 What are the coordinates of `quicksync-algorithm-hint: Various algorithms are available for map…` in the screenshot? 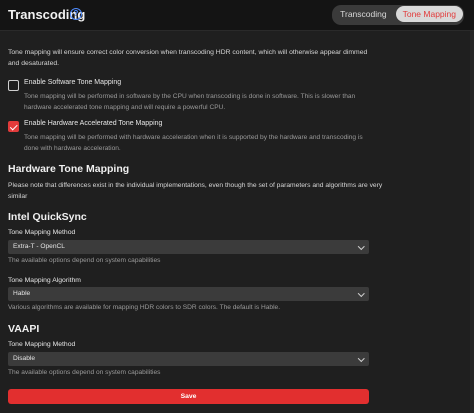 It's located at (144, 307).